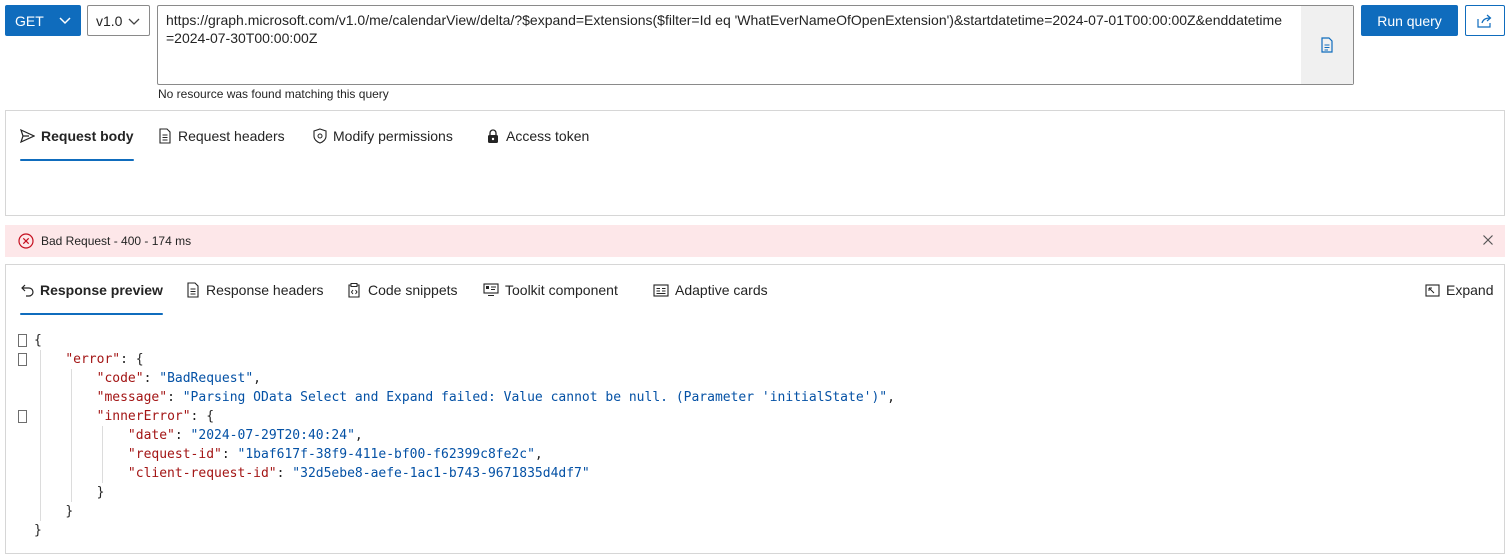  Describe the element at coordinates (491, 290) in the screenshot. I see `toolkit-icon` at that location.